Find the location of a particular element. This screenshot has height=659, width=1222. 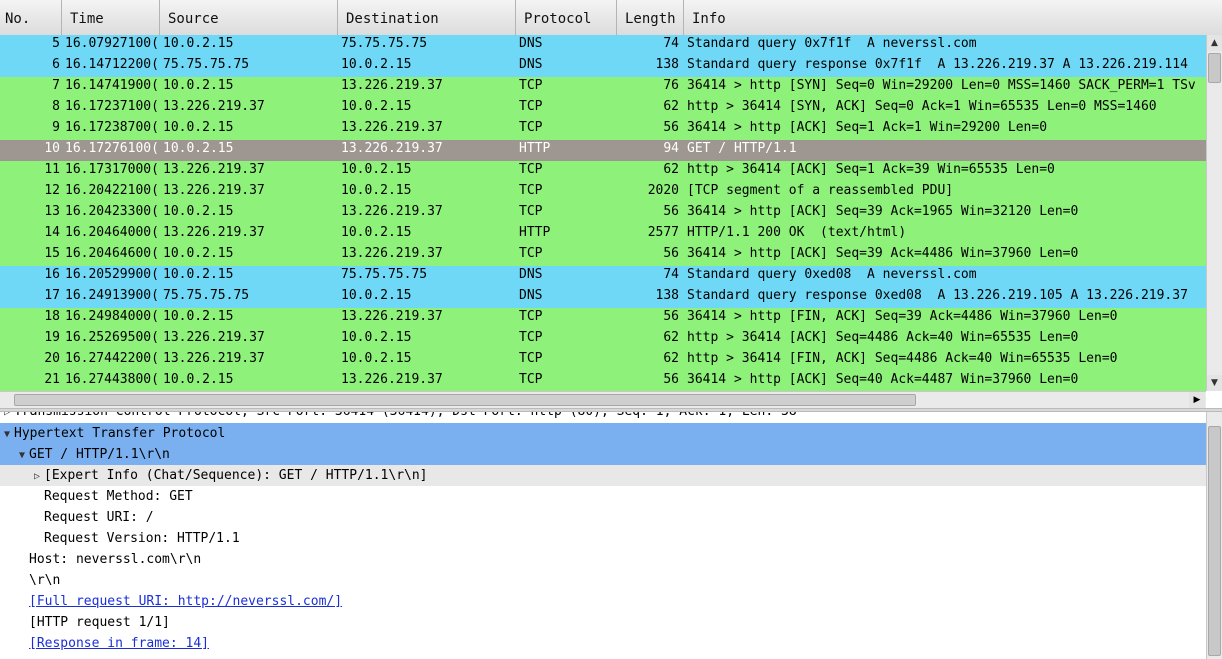

column-header-protocol: Protocol is located at coordinates (566, 17).